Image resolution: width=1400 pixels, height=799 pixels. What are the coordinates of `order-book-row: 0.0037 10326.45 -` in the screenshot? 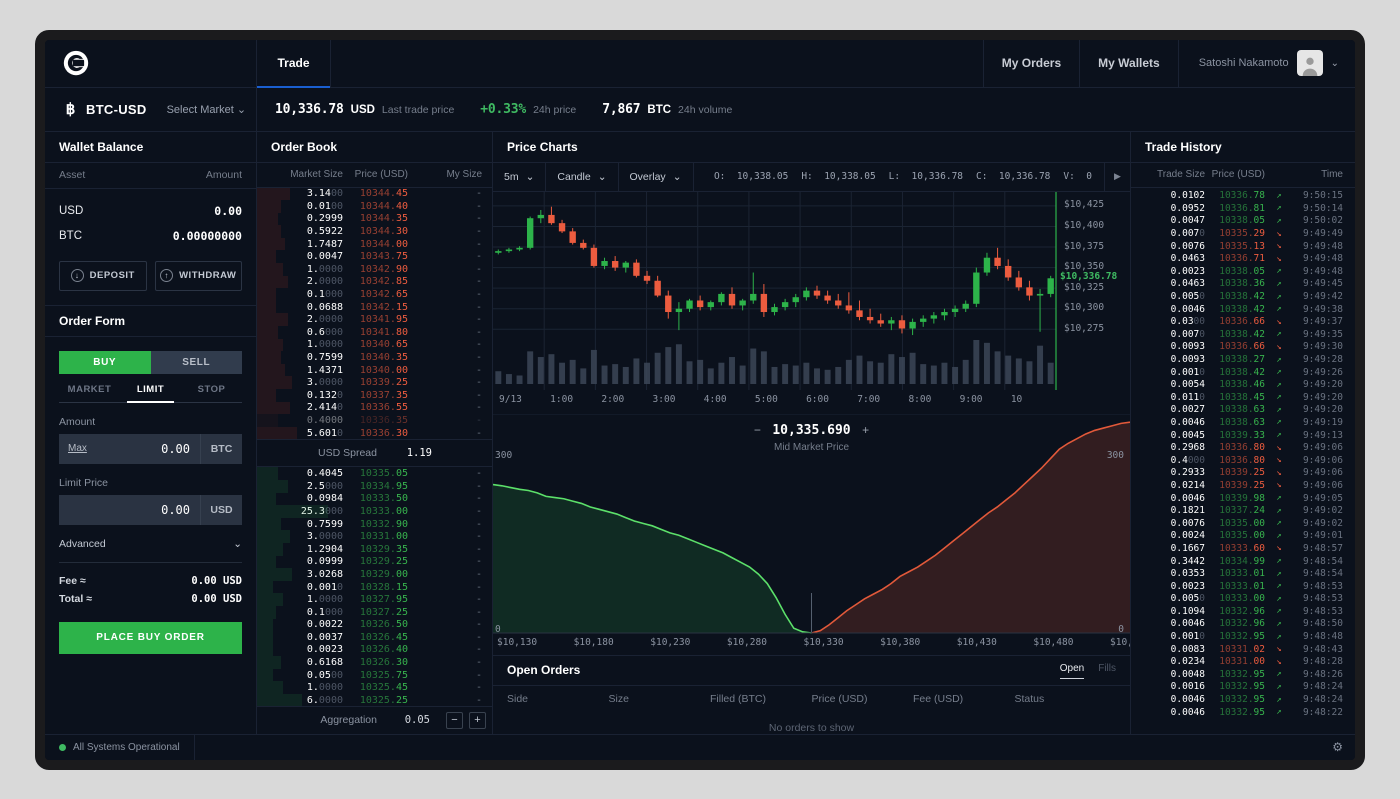 It's located at (374, 637).